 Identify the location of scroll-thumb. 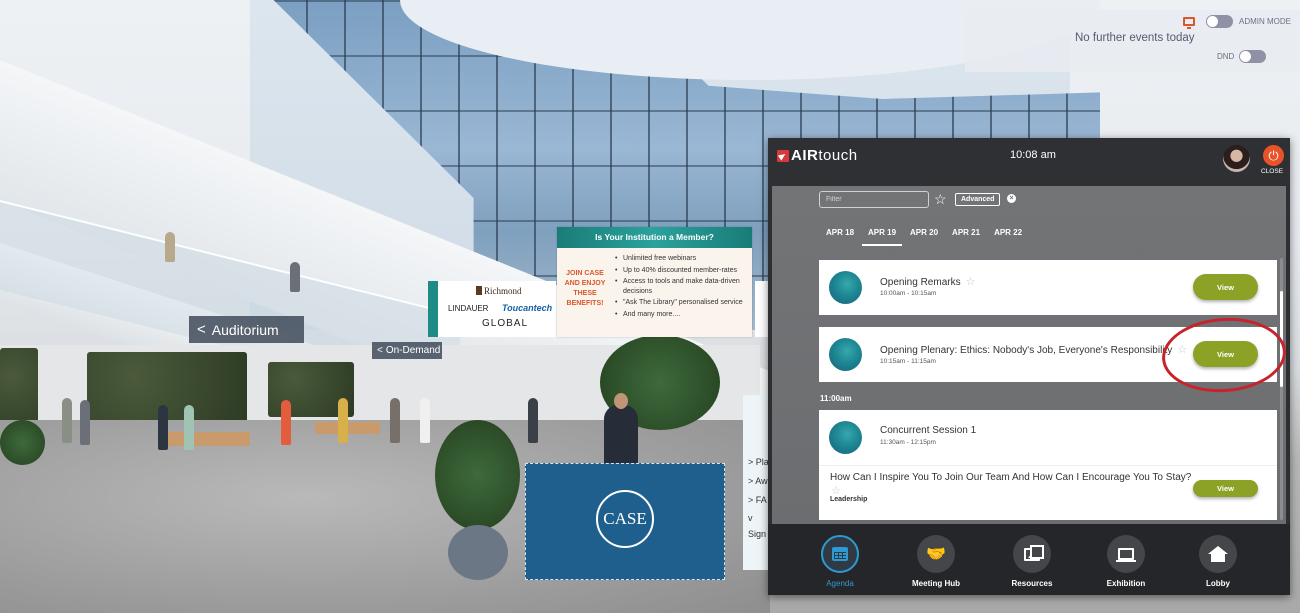
(1281, 339).